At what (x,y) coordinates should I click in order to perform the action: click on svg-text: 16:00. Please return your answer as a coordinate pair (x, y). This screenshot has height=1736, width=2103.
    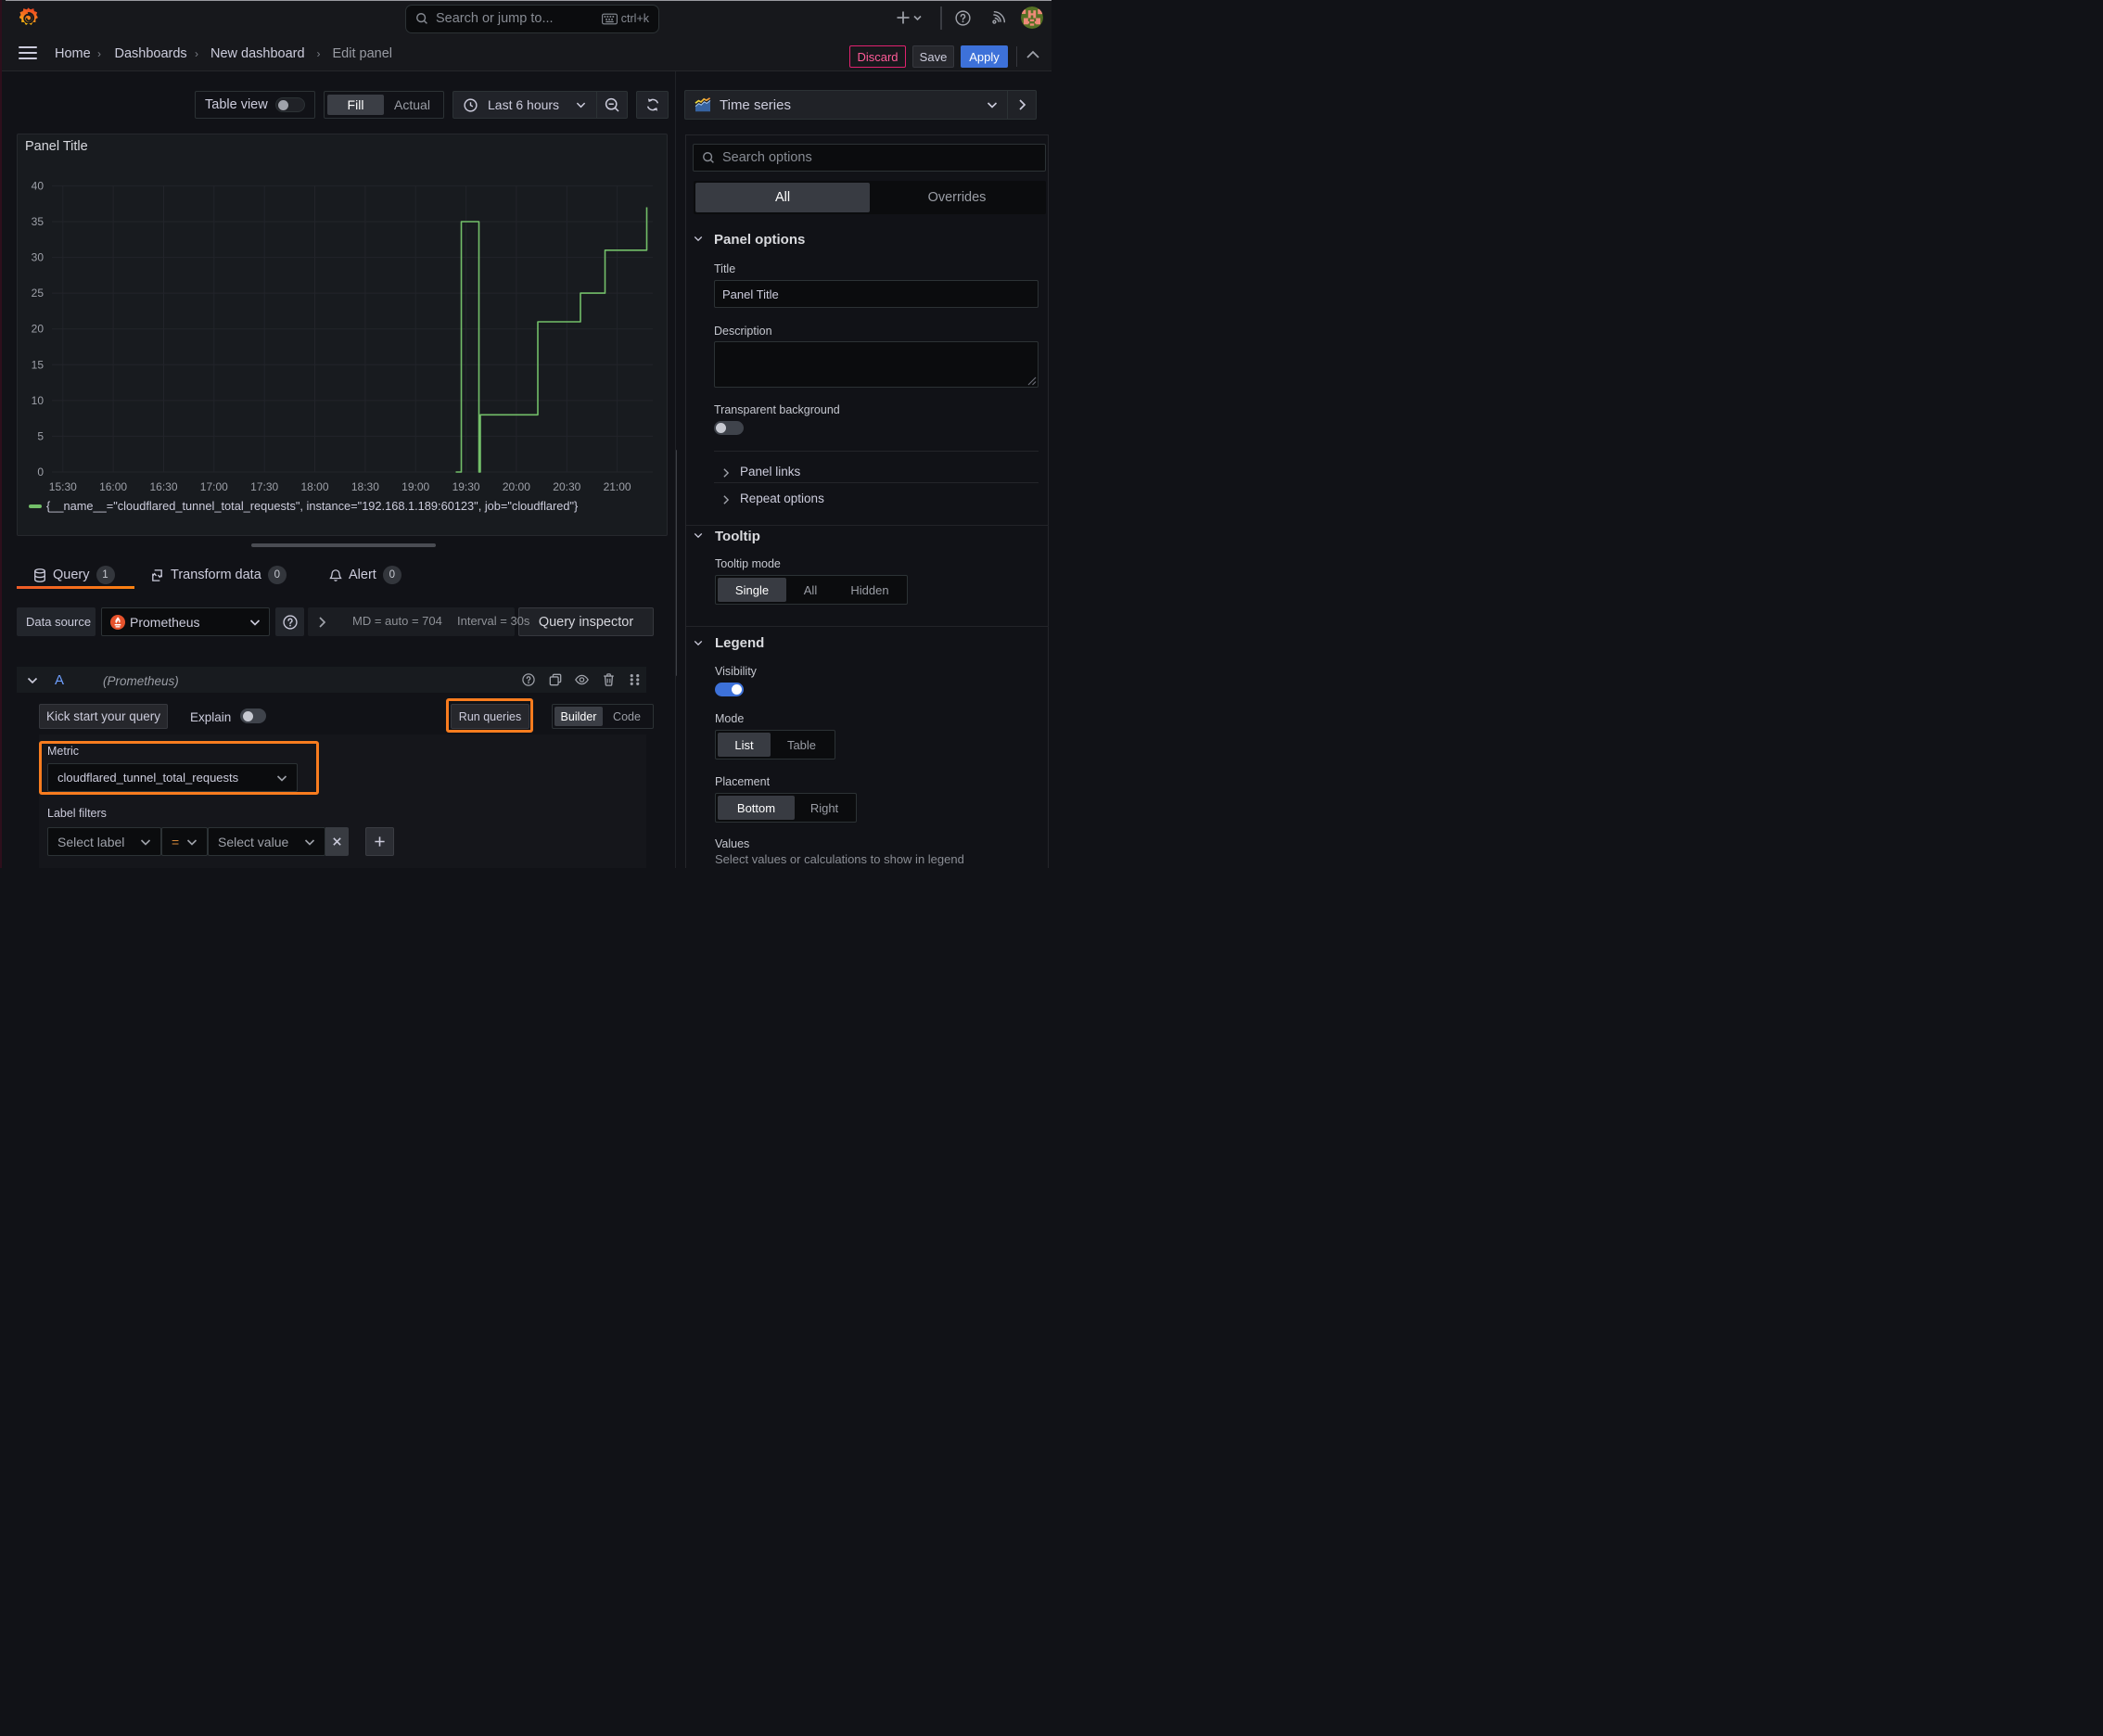
    Looking at the image, I should click on (113, 487).